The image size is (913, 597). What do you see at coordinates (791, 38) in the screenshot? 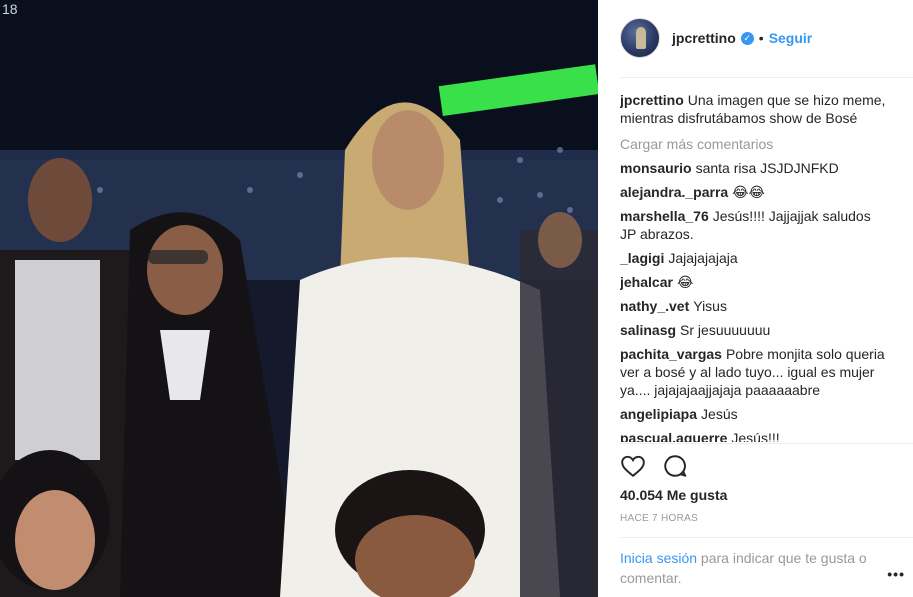
I see `follow-button: Seguir` at bounding box center [791, 38].